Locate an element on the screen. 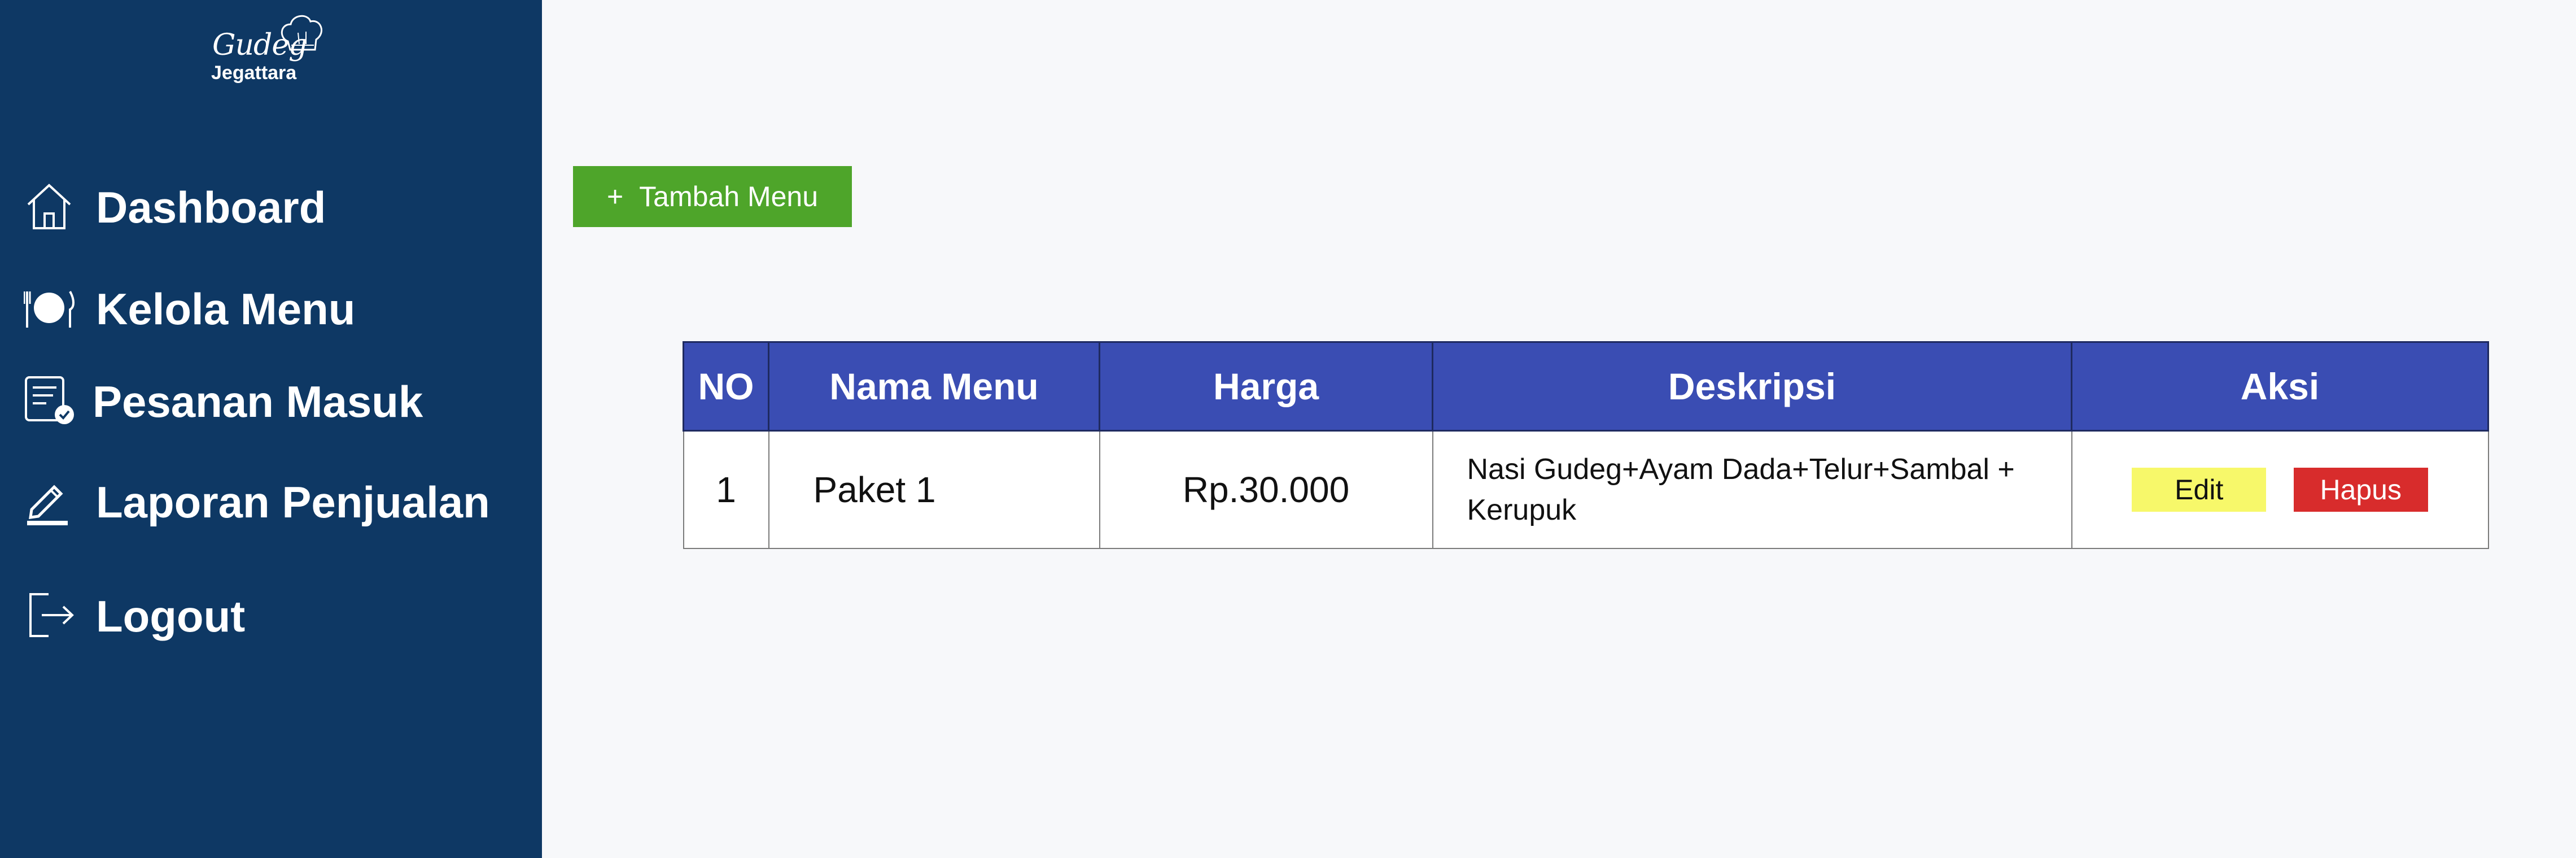 The height and width of the screenshot is (858, 2576). order-checklist-icon is located at coordinates (49, 400).